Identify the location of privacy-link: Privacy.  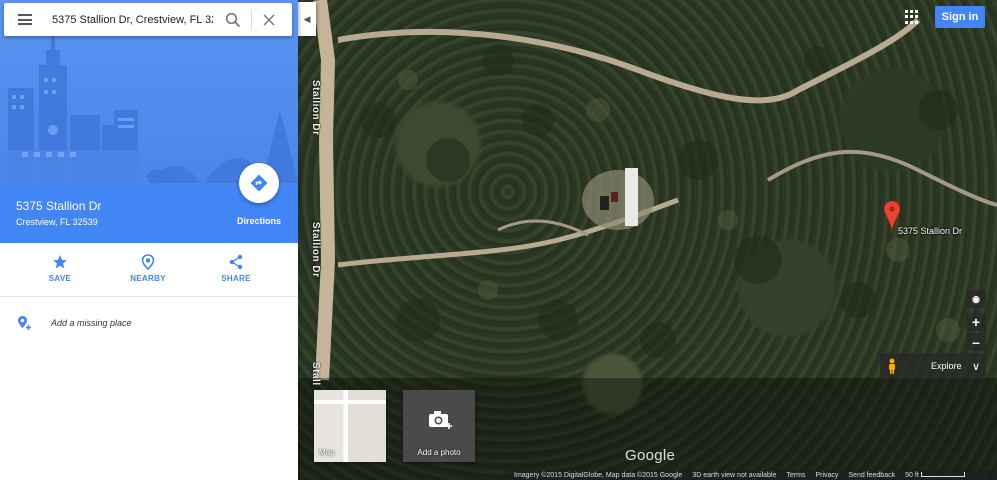
(826, 475).